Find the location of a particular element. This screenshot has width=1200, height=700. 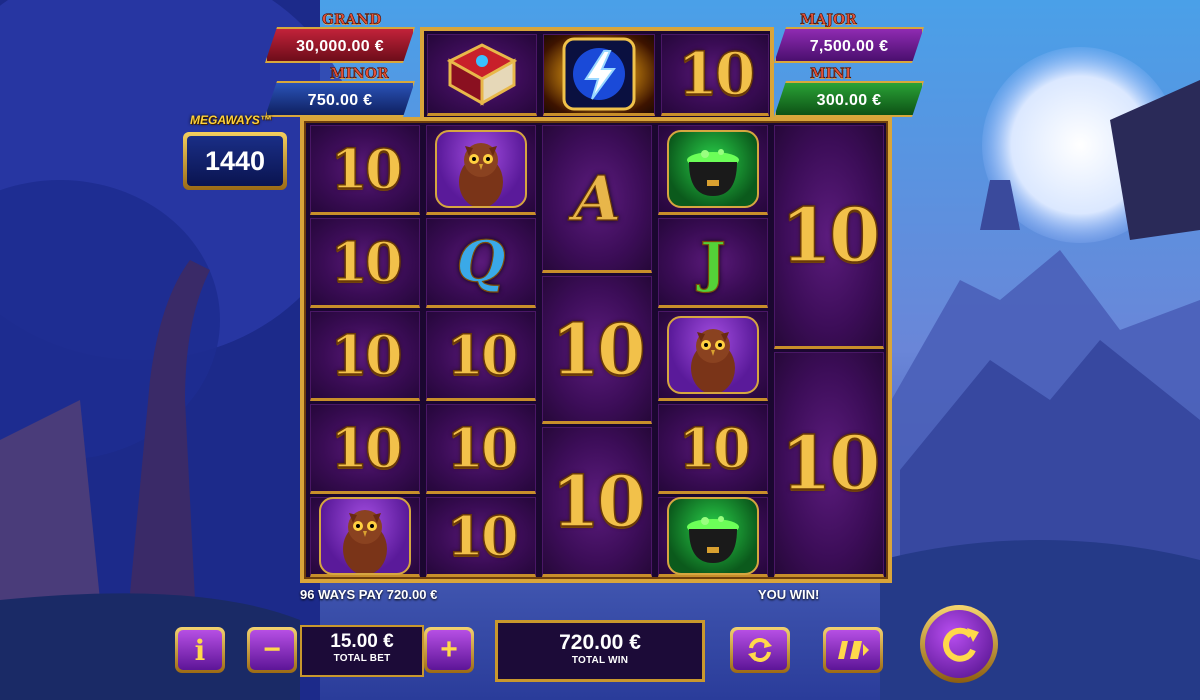

plus-icon: + is located at coordinates (449, 650).